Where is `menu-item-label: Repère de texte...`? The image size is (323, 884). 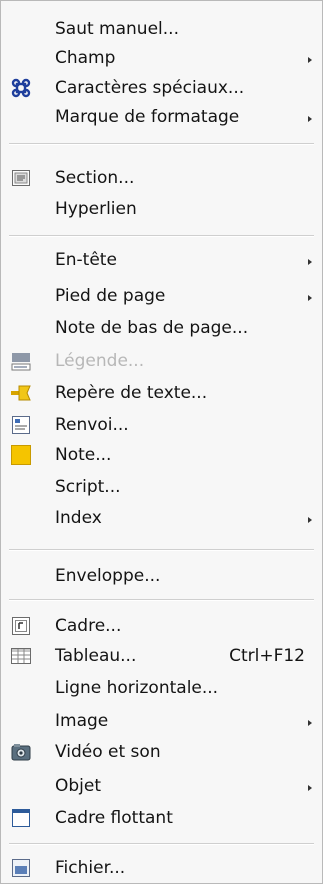
menu-item-label: Repère de texte... is located at coordinates (131, 393).